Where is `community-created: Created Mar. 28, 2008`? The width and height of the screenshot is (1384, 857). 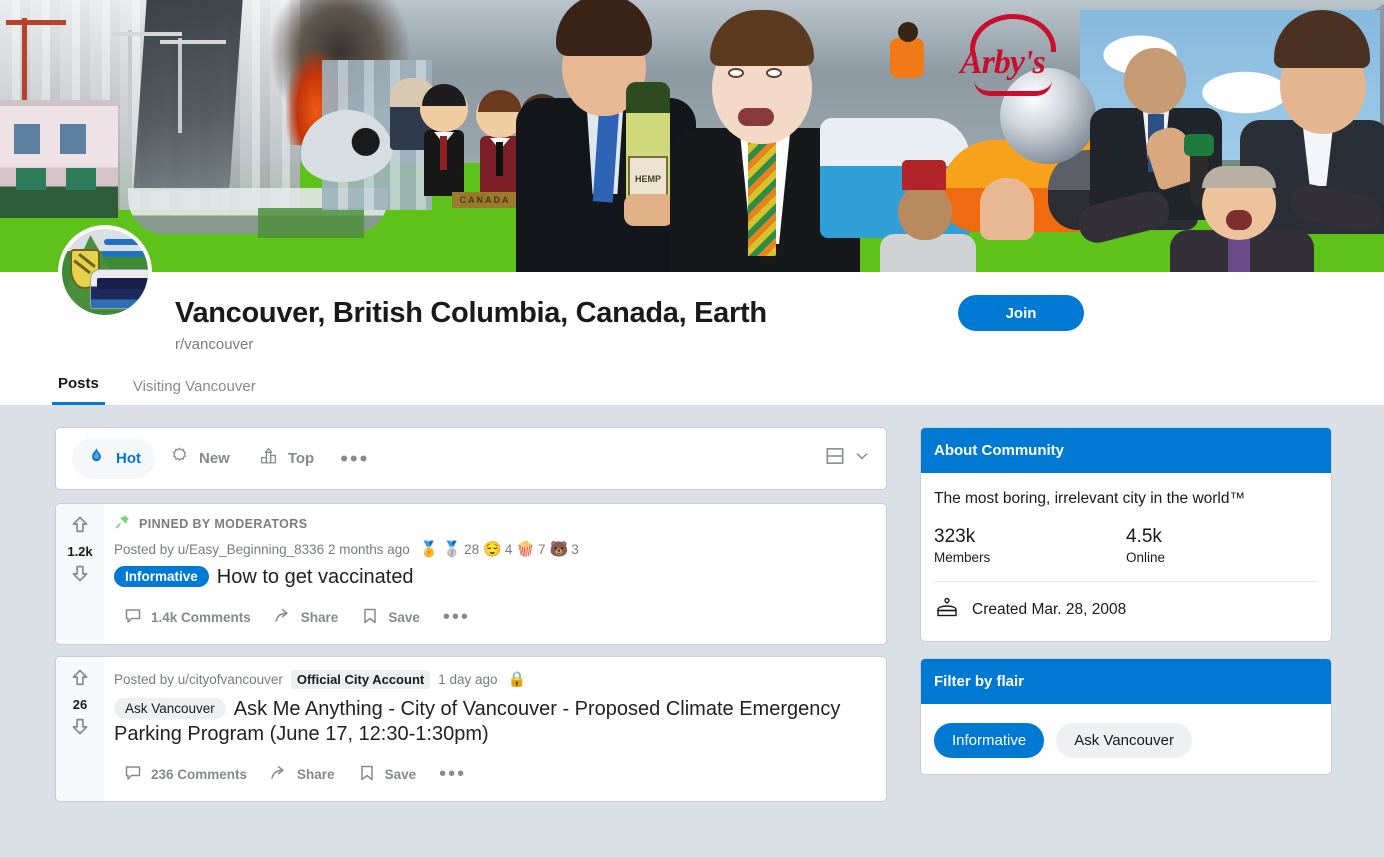 community-created: Created Mar. 28, 2008 is located at coordinates (1126, 610).